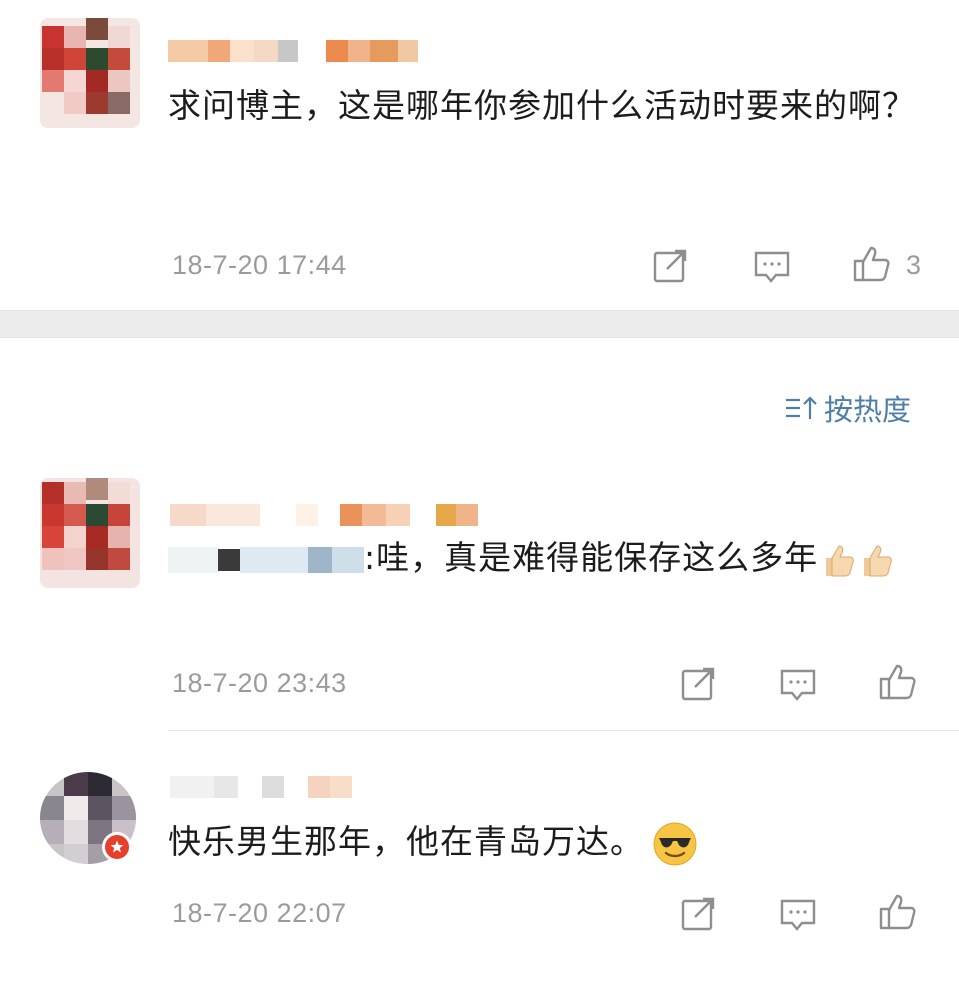  I want to click on comment-timestamp: 18-7-20 22:07, so click(259, 913).